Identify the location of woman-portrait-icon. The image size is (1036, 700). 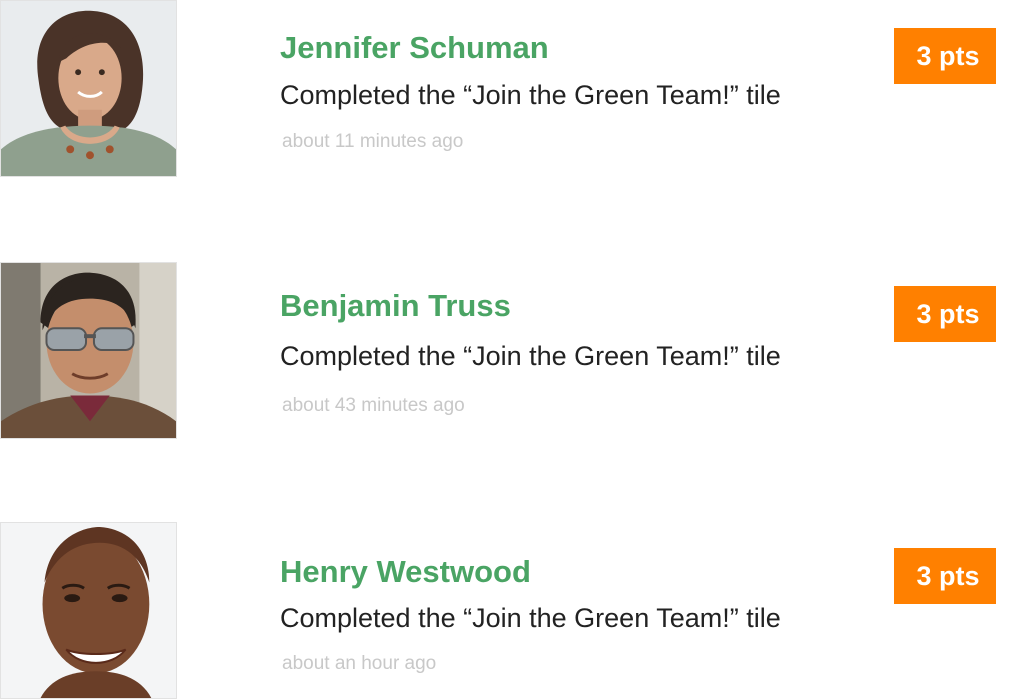
(88, 88).